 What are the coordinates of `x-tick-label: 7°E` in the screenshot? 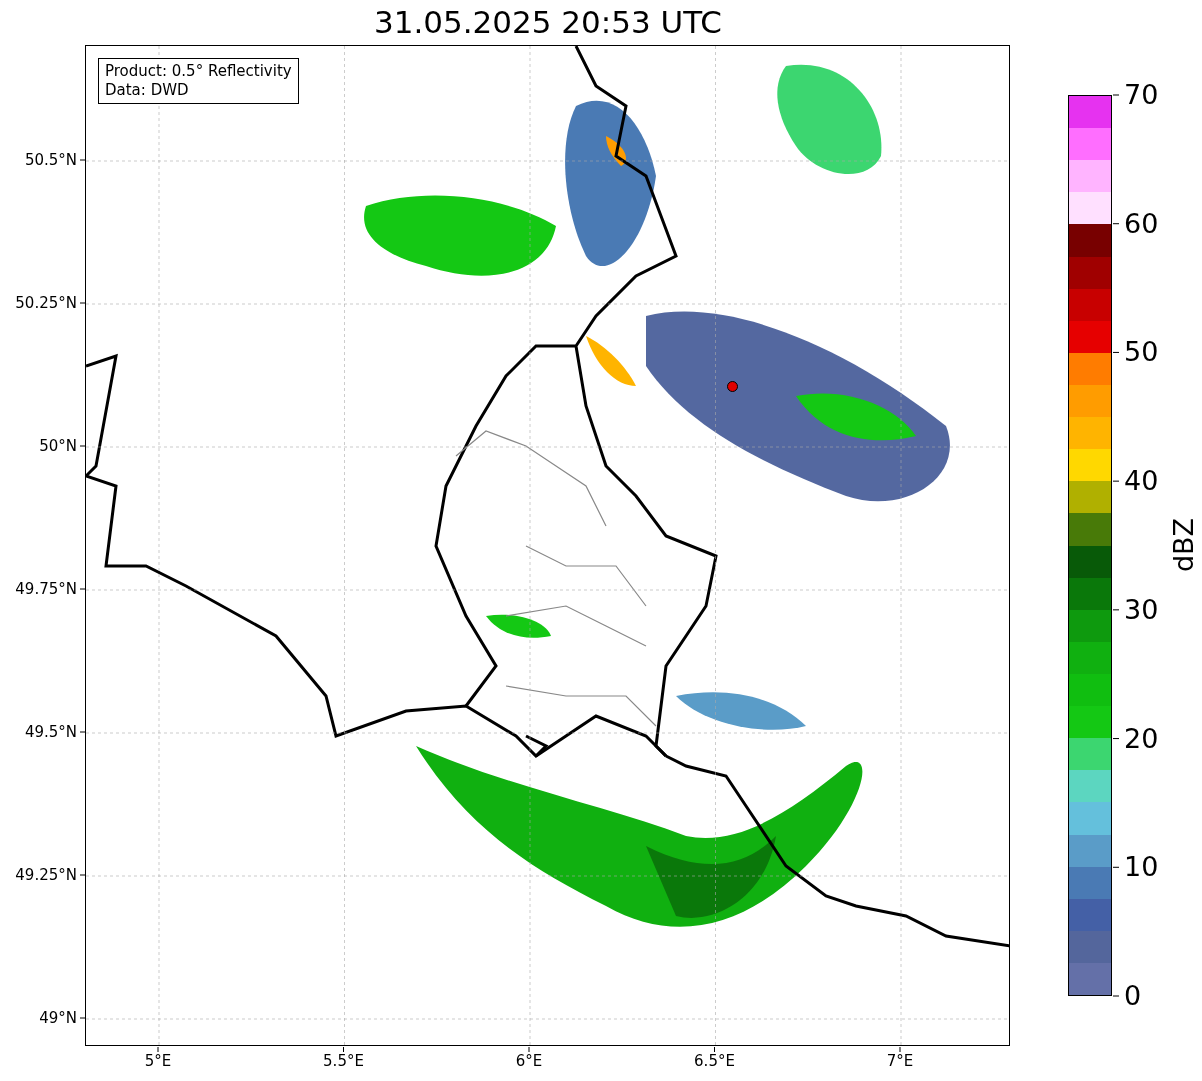 It's located at (900, 1061).